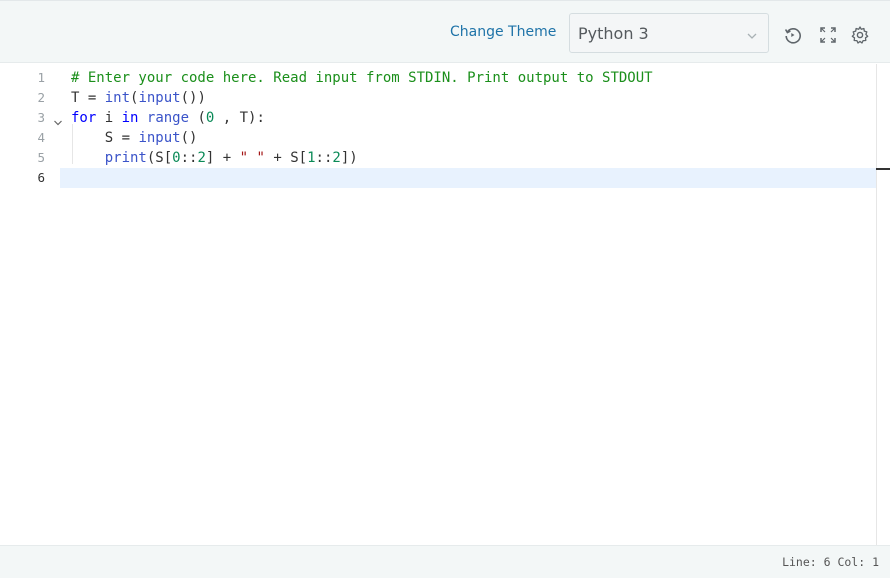 This screenshot has width=890, height=578. What do you see at coordinates (41, 137) in the screenshot?
I see `line-number: 4` at bounding box center [41, 137].